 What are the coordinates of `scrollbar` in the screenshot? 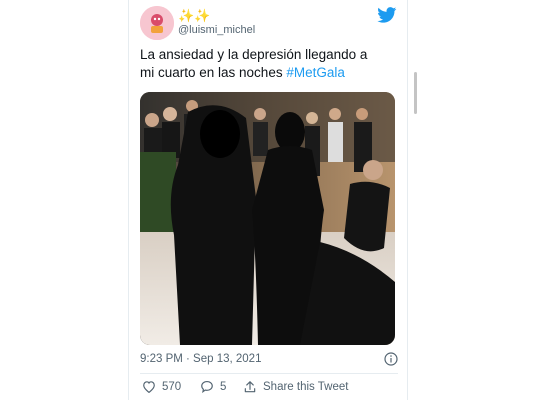 It's located at (415, 93).